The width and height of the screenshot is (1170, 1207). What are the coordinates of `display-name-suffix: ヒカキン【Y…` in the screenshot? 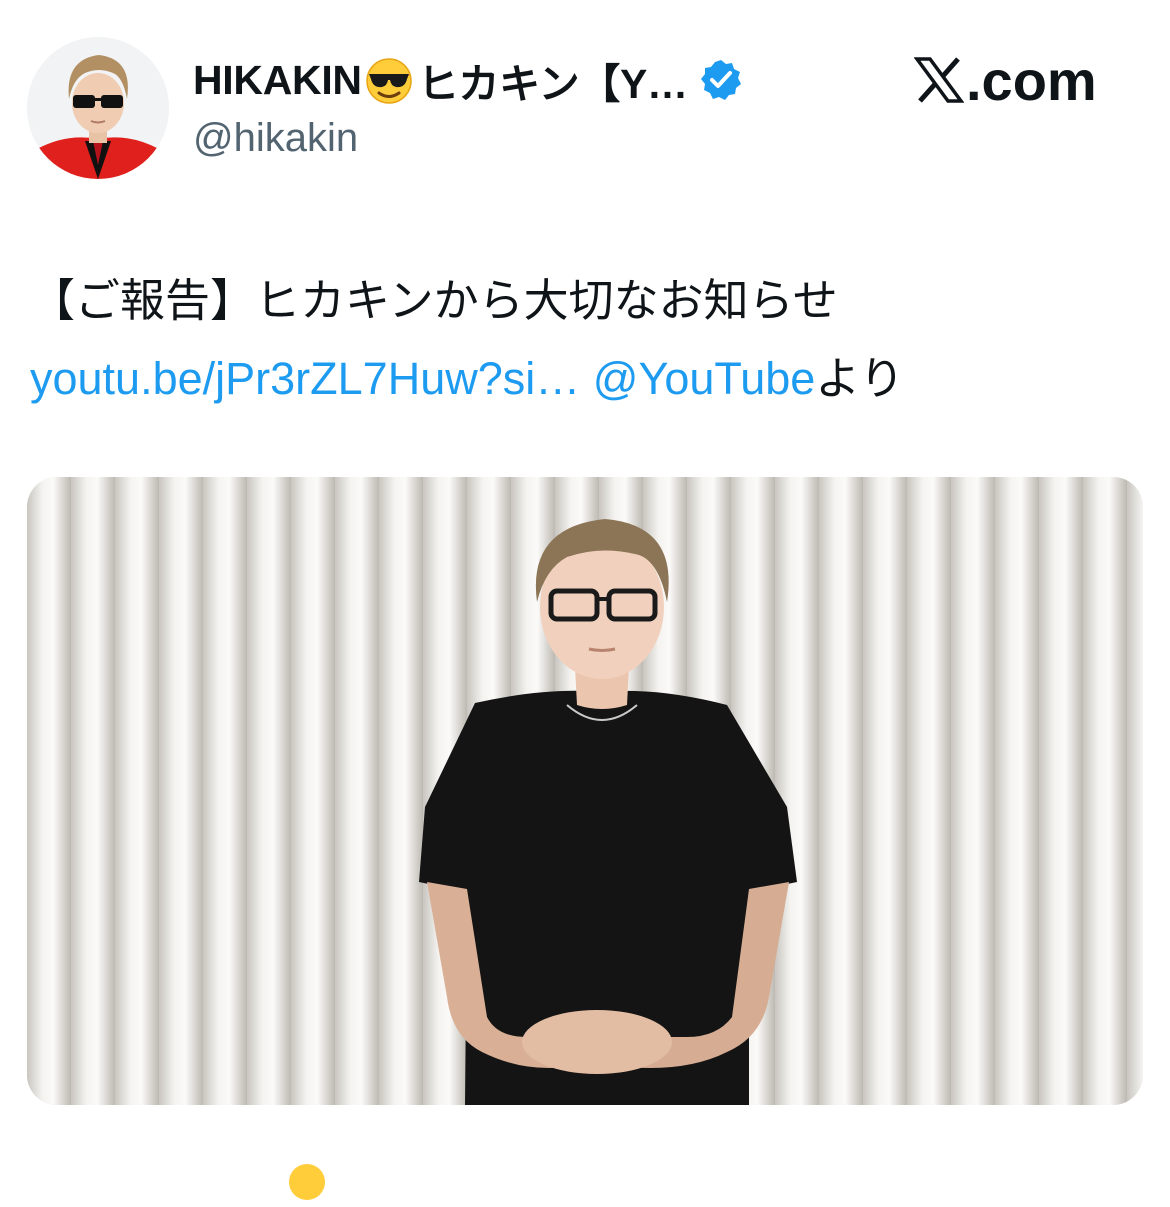 It's located at (552, 84).